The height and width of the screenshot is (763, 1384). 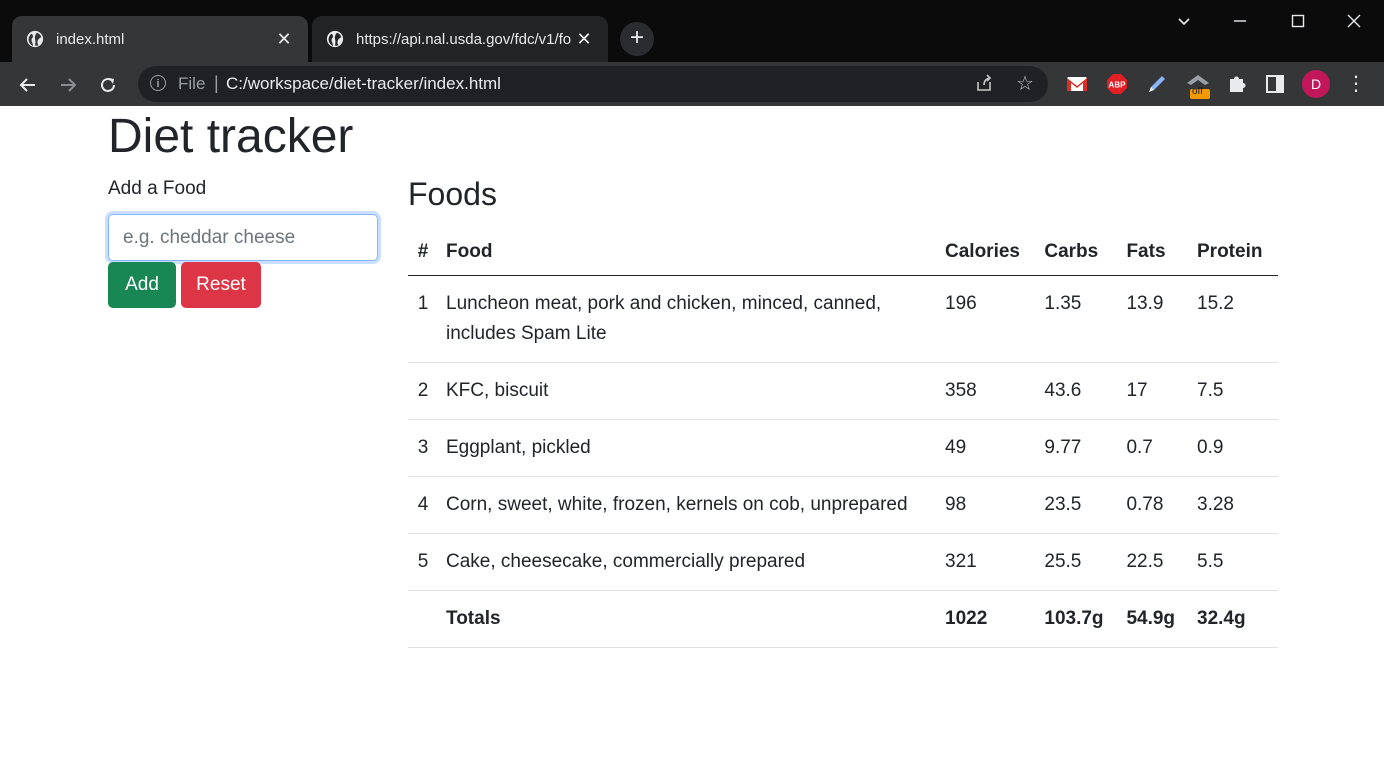 What do you see at coordinates (687, 391) in the screenshot?
I see `food-name: KFC, biscuit` at bounding box center [687, 391].